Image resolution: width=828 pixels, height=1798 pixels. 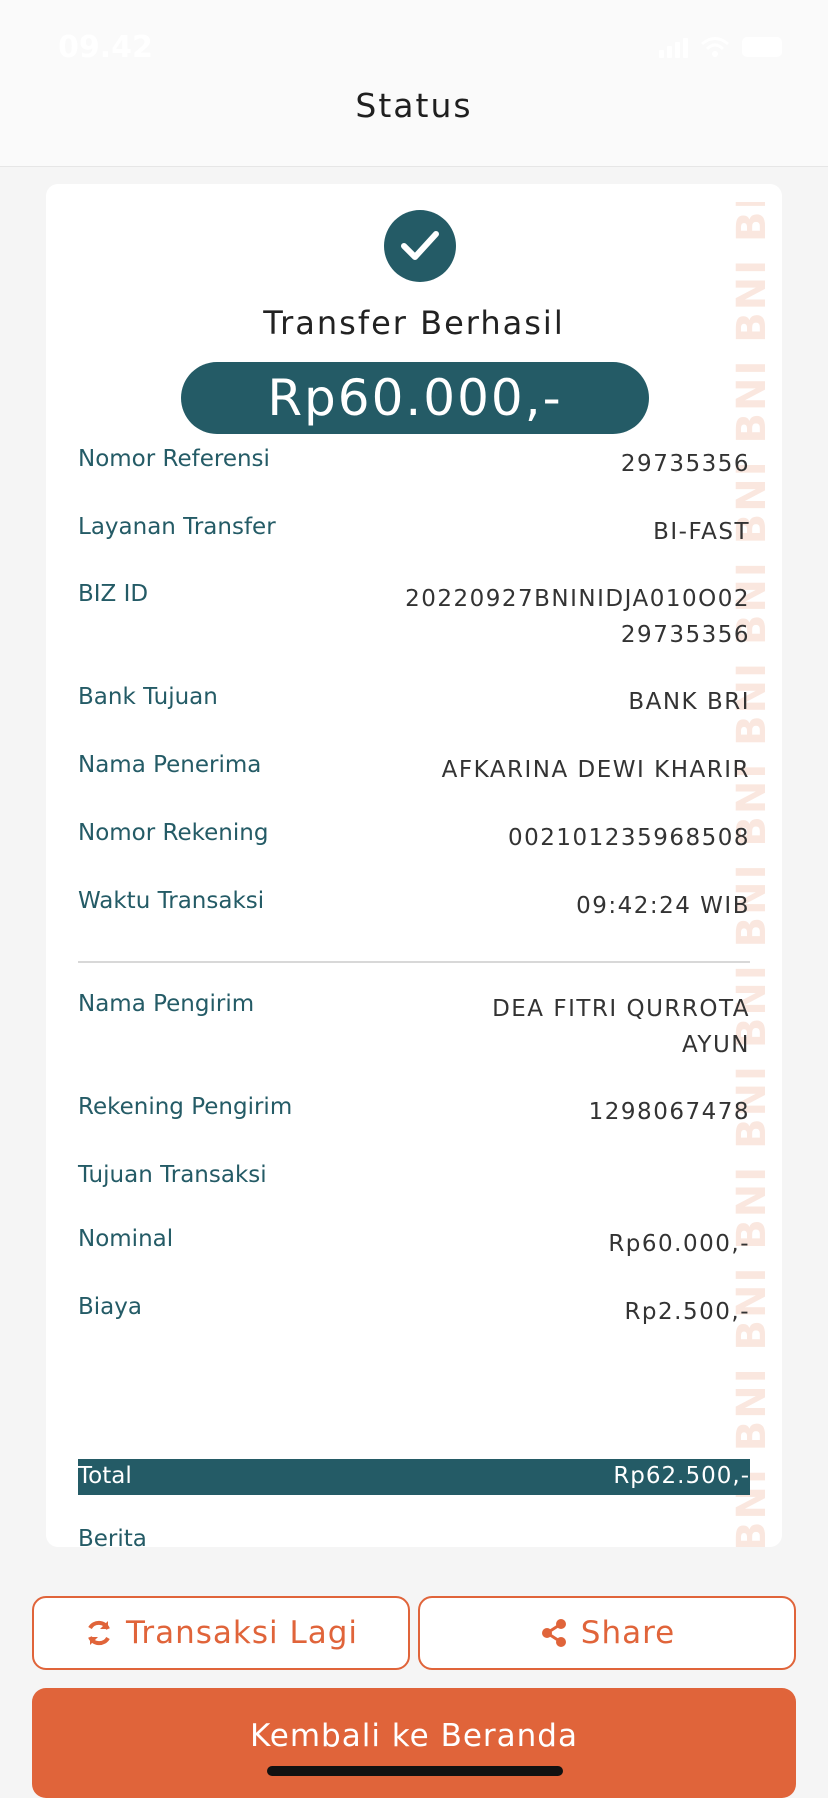 I want to click on row-label: Nama Pengirim, so click(x=166, y=1004).